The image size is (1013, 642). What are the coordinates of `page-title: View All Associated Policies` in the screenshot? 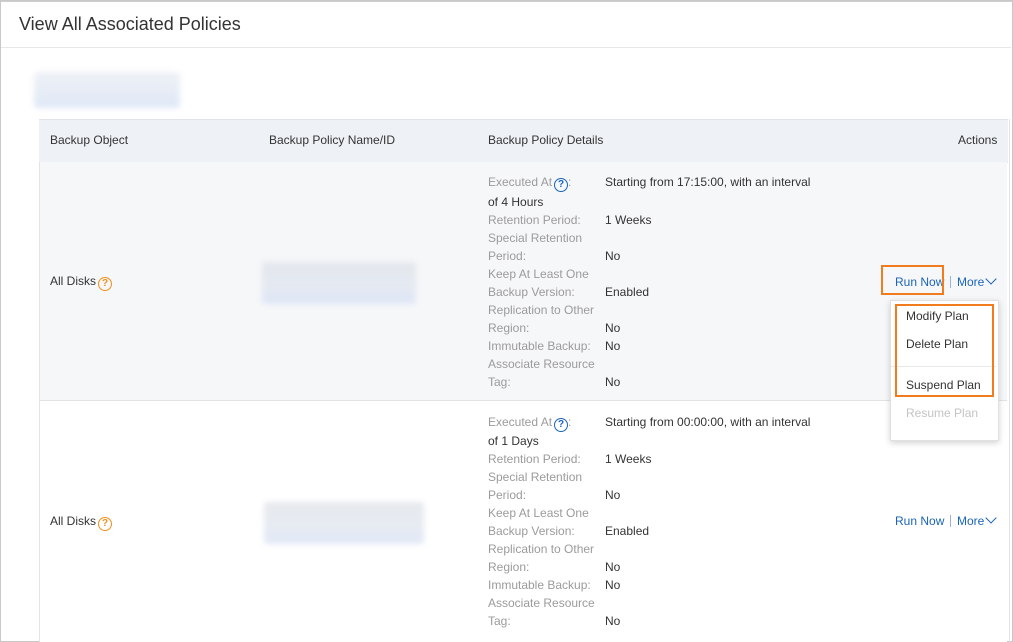 It's located at (130, 24).